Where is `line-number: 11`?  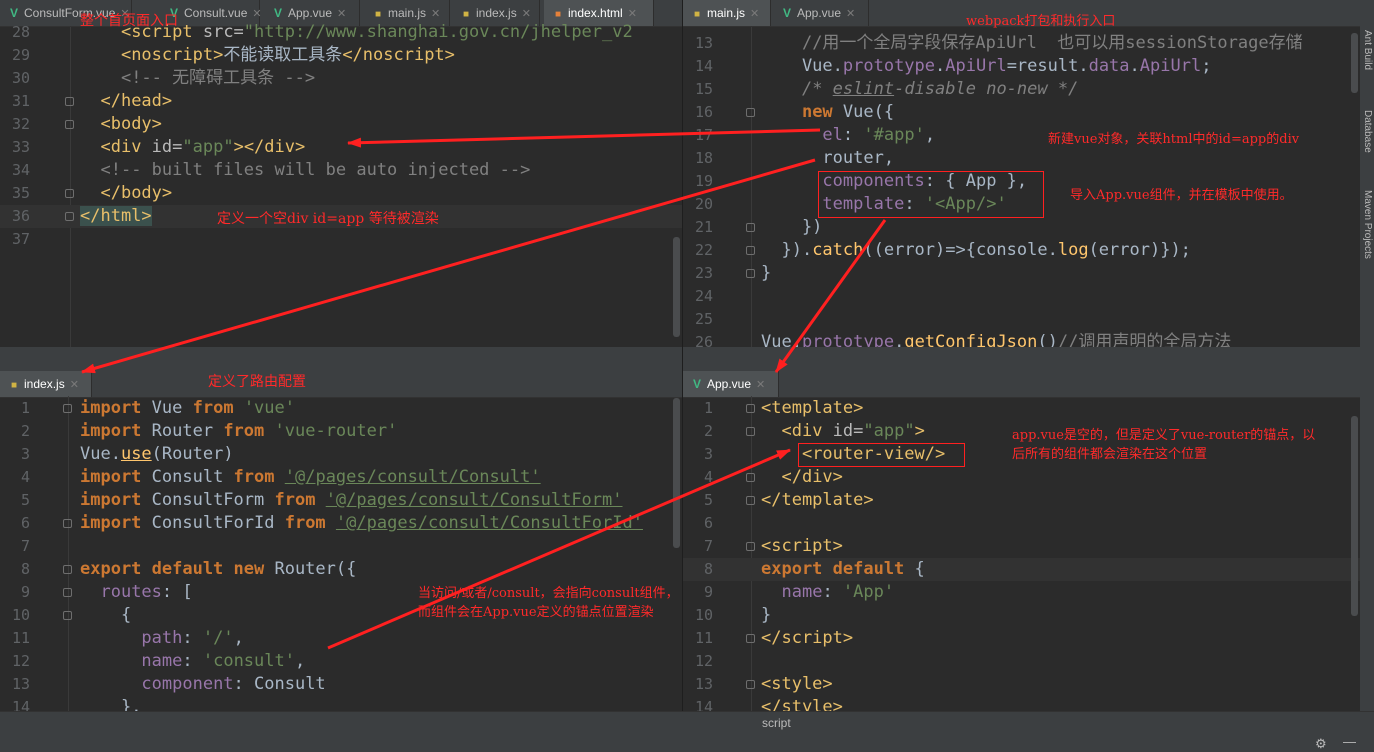
line-number: 11 is located at coordinates (20, 638).